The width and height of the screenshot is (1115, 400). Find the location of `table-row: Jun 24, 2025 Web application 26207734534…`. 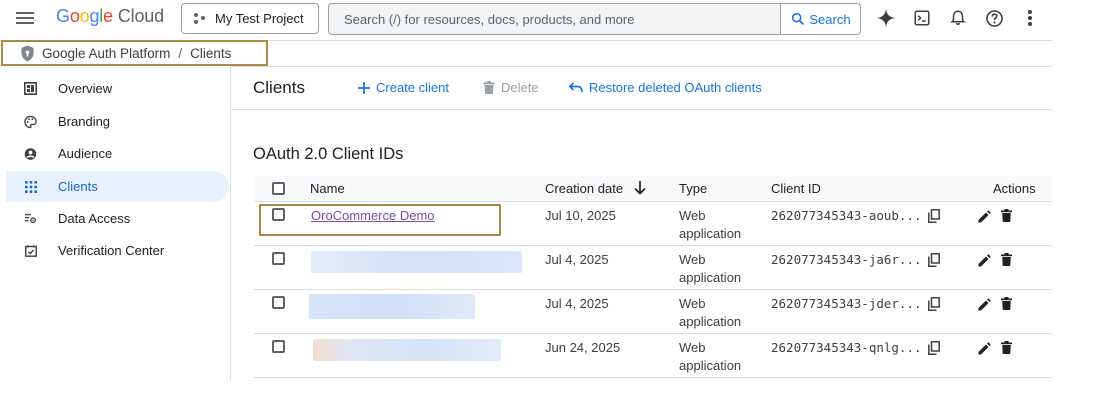

table-row: Jun 24, 2025 Web application 26207734534… is located at coordinates (653, 356).